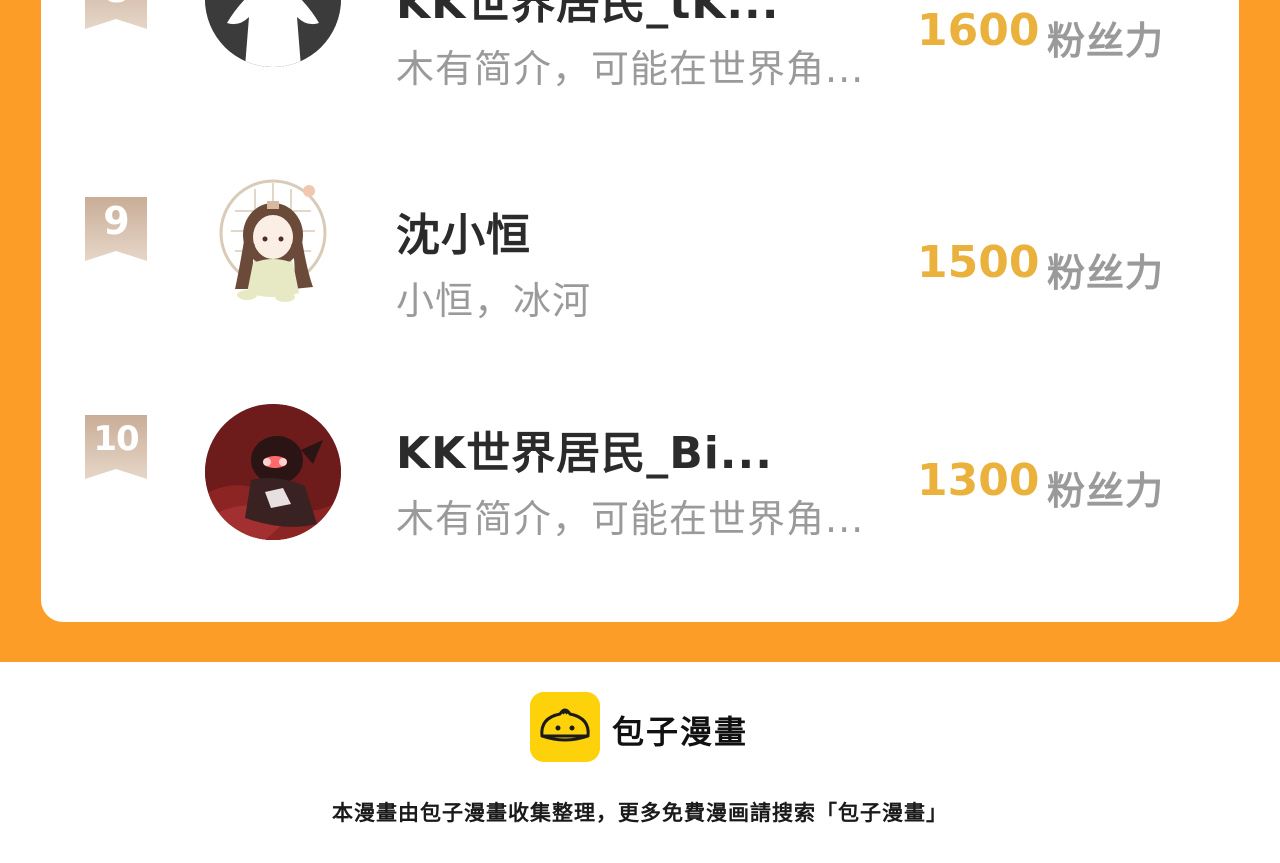 The height and width of the screenshot is (863, 1280). What do you see at coordinates (463, 231) in the screenshot?
I see `user-name: 沈小恒` at bounding box center [463, 231].